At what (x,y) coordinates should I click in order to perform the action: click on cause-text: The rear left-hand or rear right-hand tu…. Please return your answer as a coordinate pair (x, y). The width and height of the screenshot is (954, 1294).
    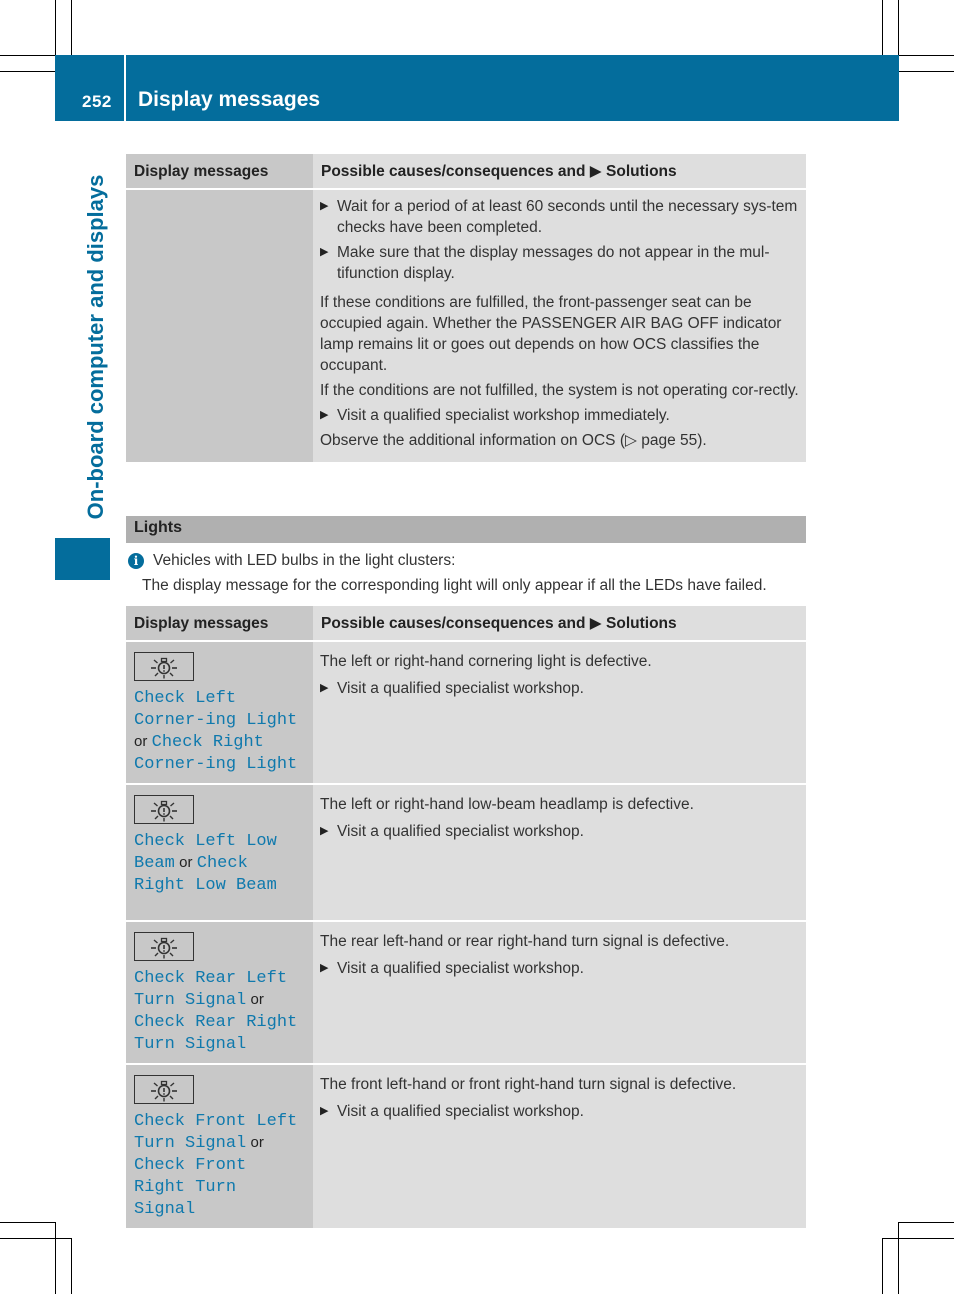
    Looking at the image, I should click on (525, 941).